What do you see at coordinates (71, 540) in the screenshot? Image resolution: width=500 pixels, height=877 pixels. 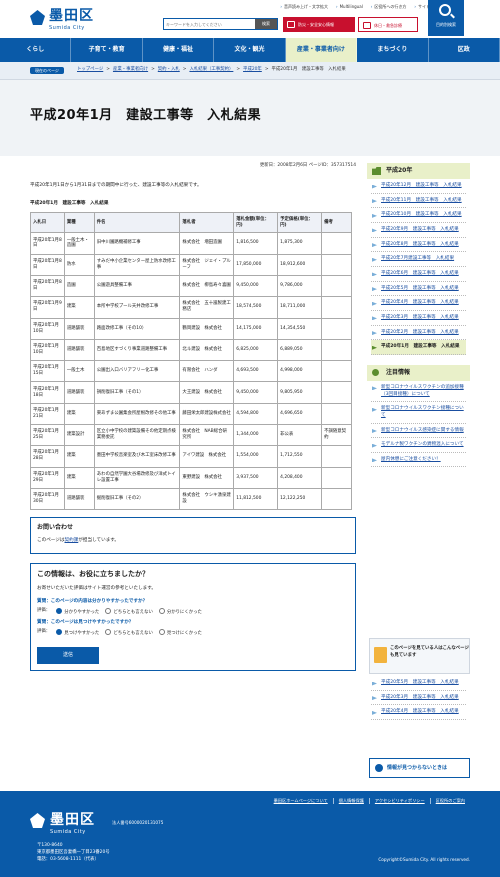 I see `contact-link: 契約課` at bounding box center [71, 540].